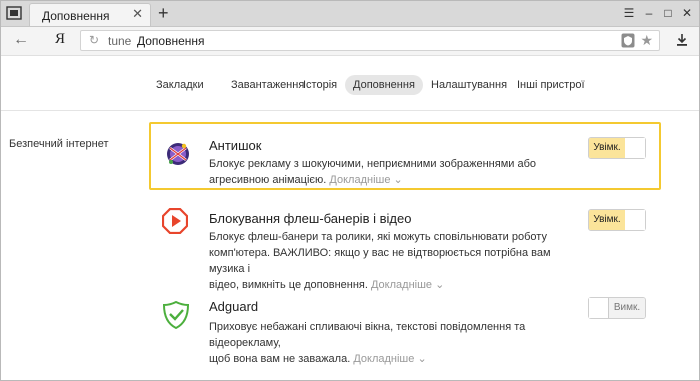 Image resolution: width=700 pixels, height=381 pixels. I want to click on description-line: агресивною анімацією. Докладніше ⌄, so click(399, 180).